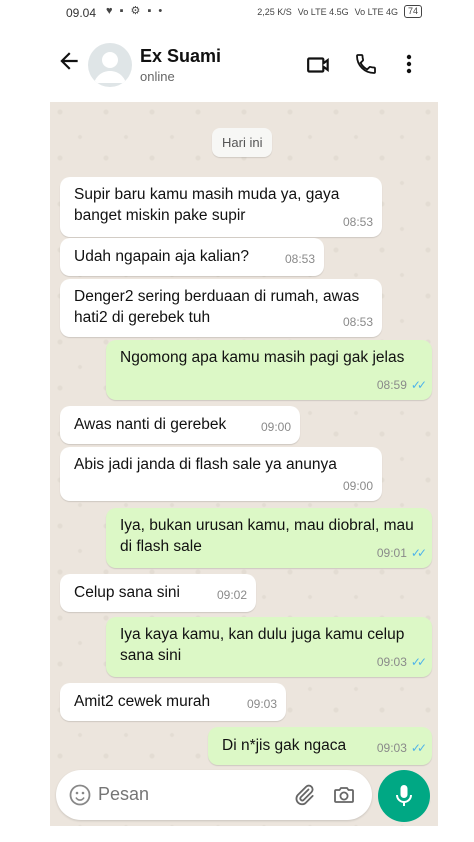 Image resolution: width=474 pixels, height=842 pixels. Describe the element at coordinates (127, 592) in the screenshot. I see `message-text: Celup sana sini` at that location.